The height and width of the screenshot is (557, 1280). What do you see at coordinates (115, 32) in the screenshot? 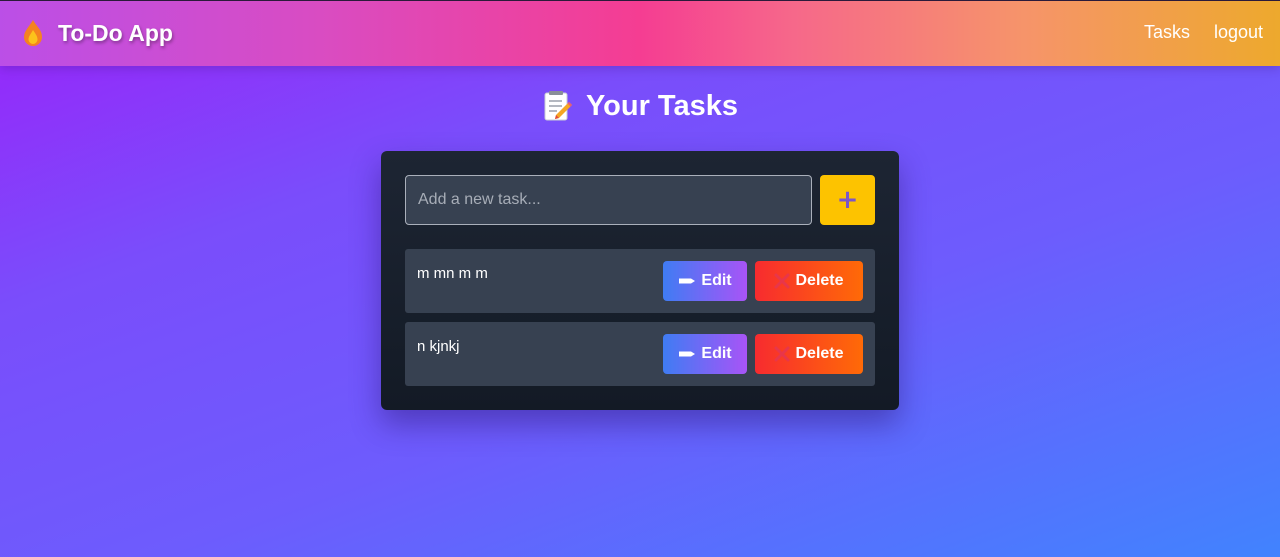
I see `app-title: To-Do App` at bounding box center [115, 32].